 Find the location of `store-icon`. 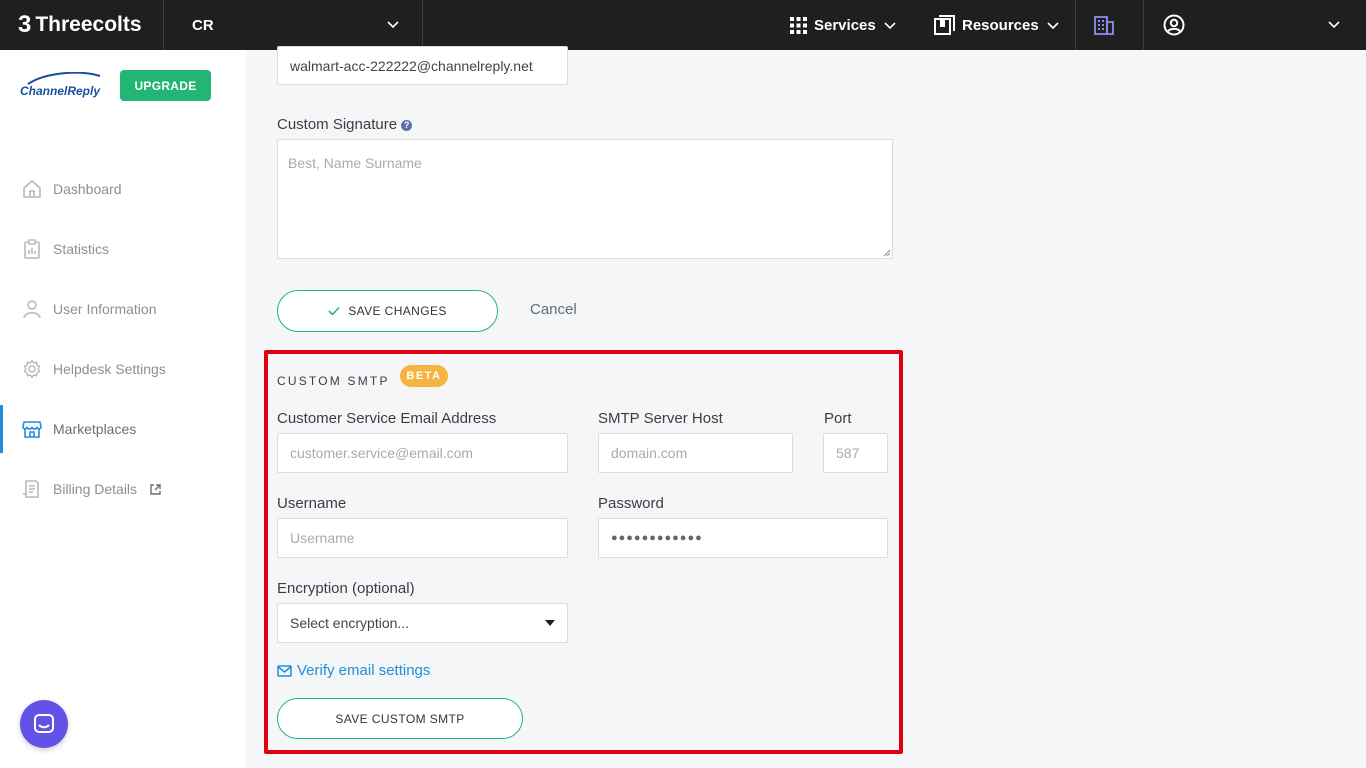

store-icon is located at coordinates (32, 429).